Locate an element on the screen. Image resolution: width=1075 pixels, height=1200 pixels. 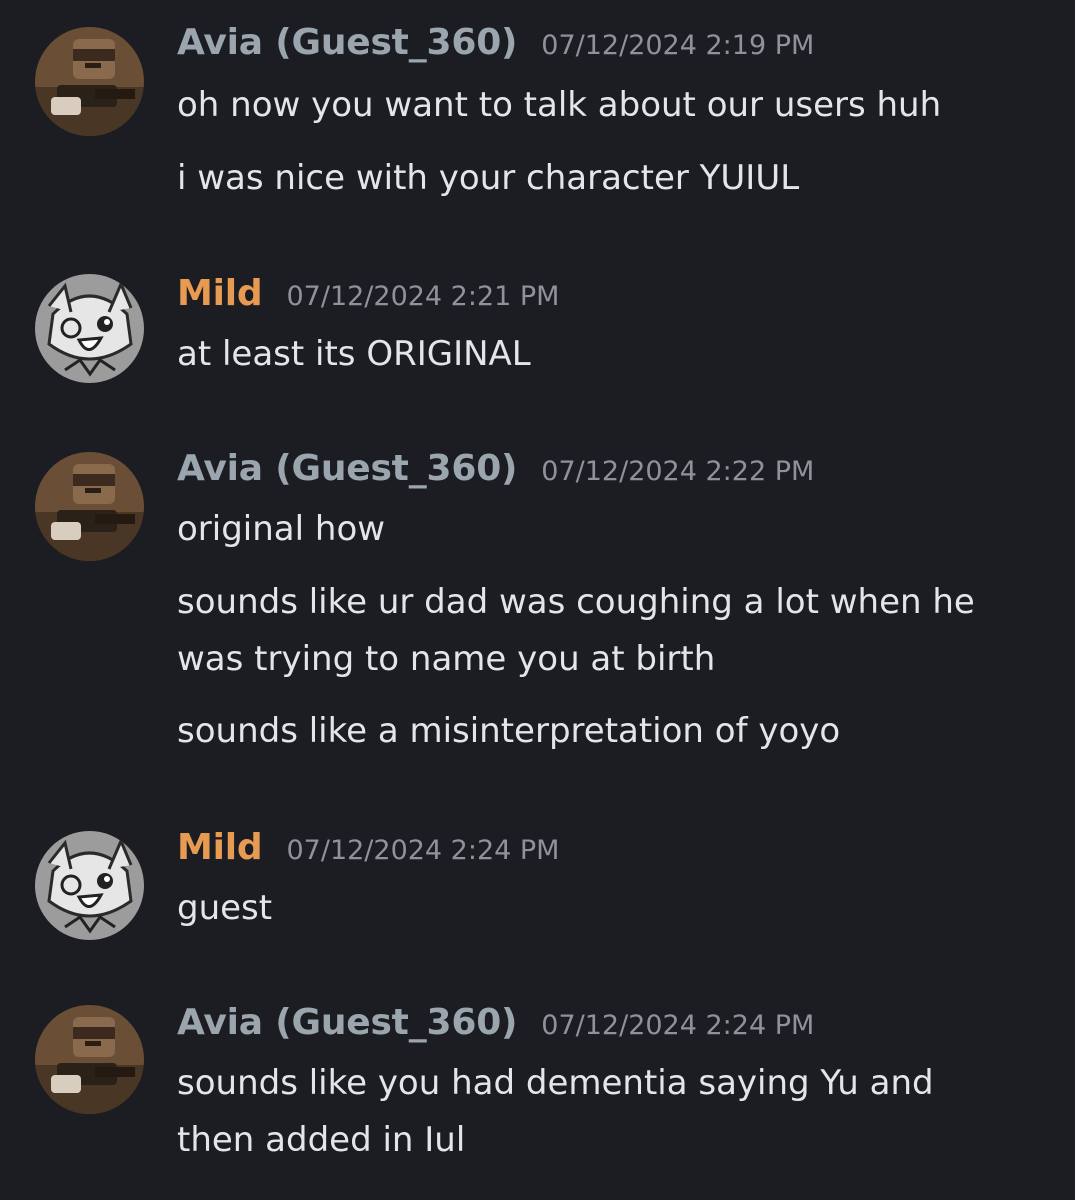
message-text: guest is located at coordinates (225, 908).